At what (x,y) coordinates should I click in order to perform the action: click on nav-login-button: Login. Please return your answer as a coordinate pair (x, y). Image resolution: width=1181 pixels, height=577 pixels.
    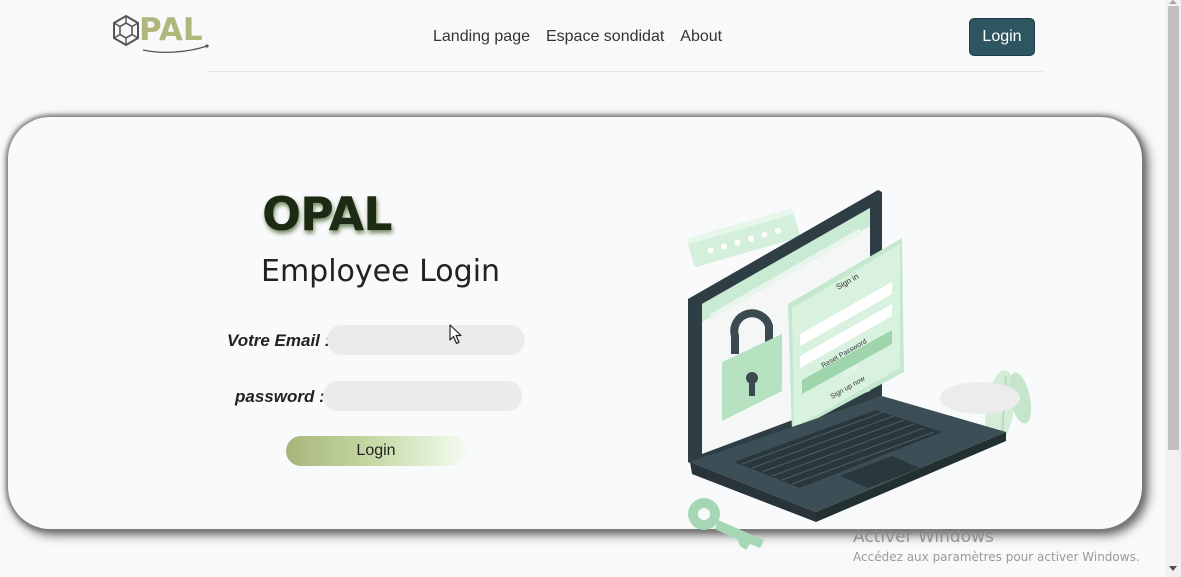
    Looking at the image, I should click on (1002, 37).